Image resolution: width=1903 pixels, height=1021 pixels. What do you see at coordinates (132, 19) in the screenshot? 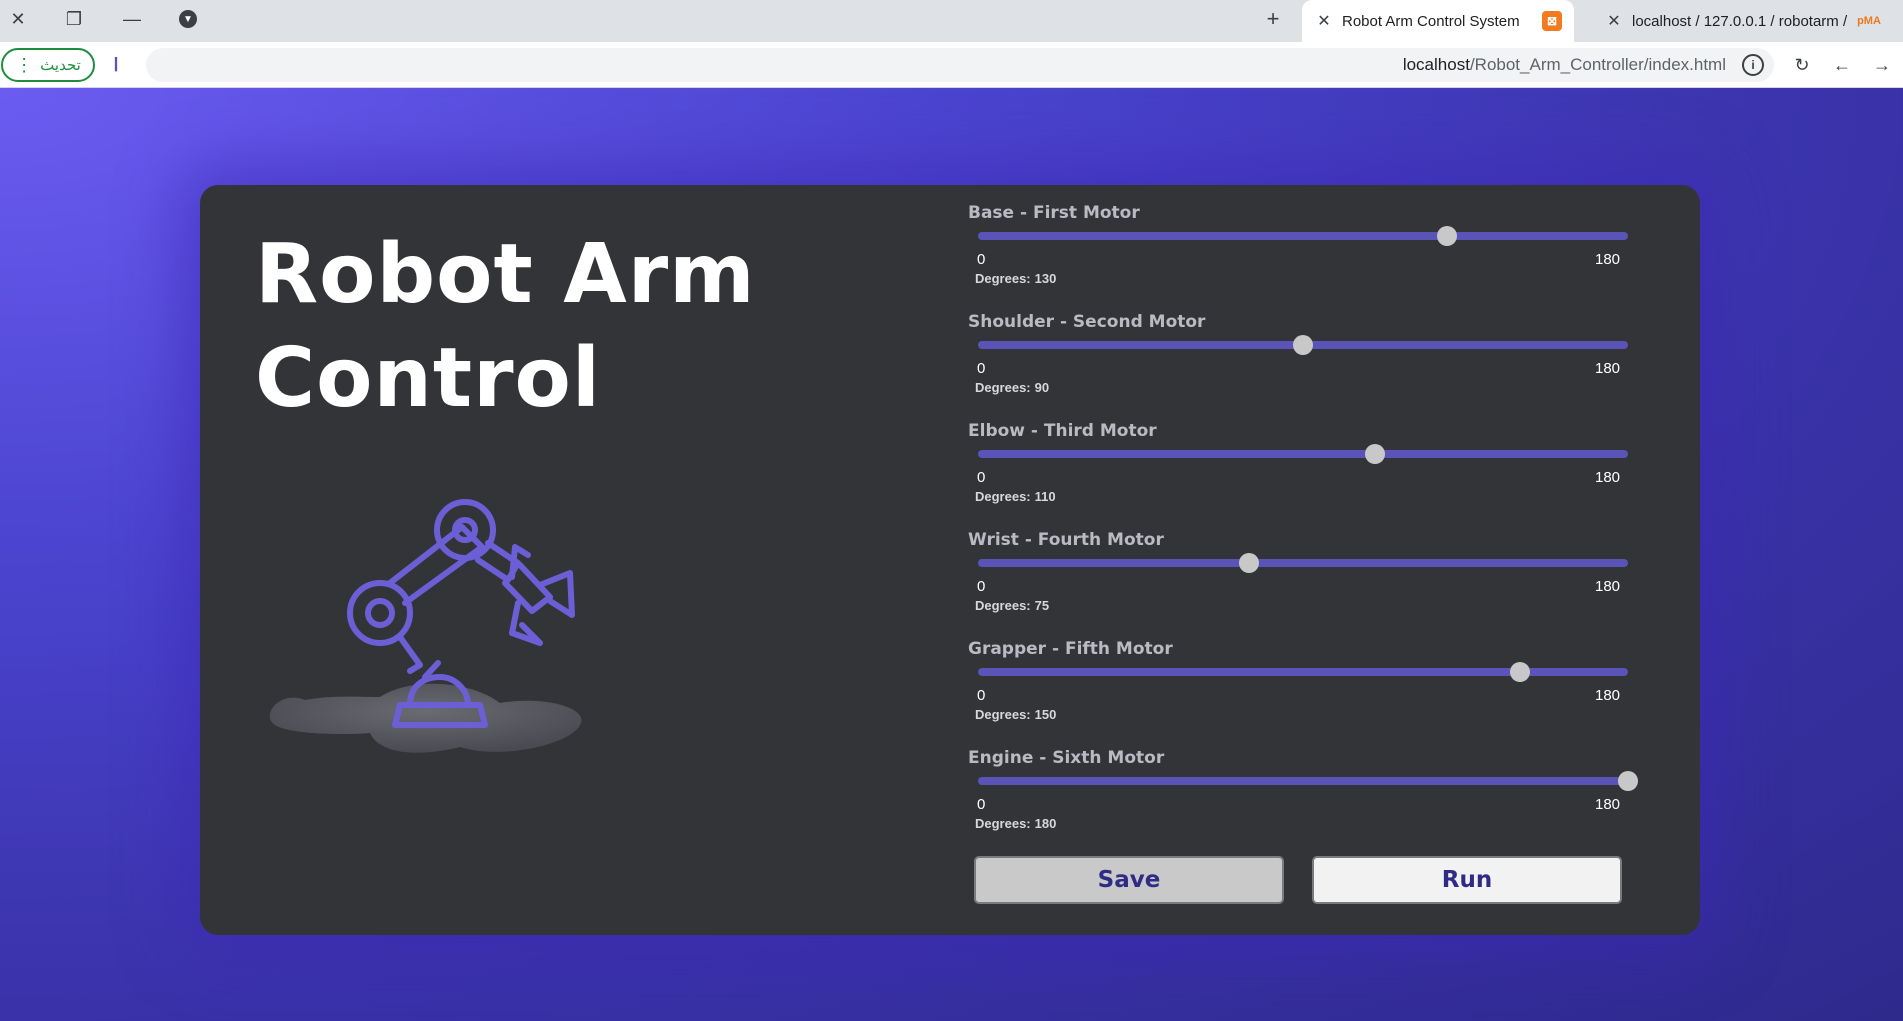
I see `minimize-window-icon: —` at bounding box center [132, 19].